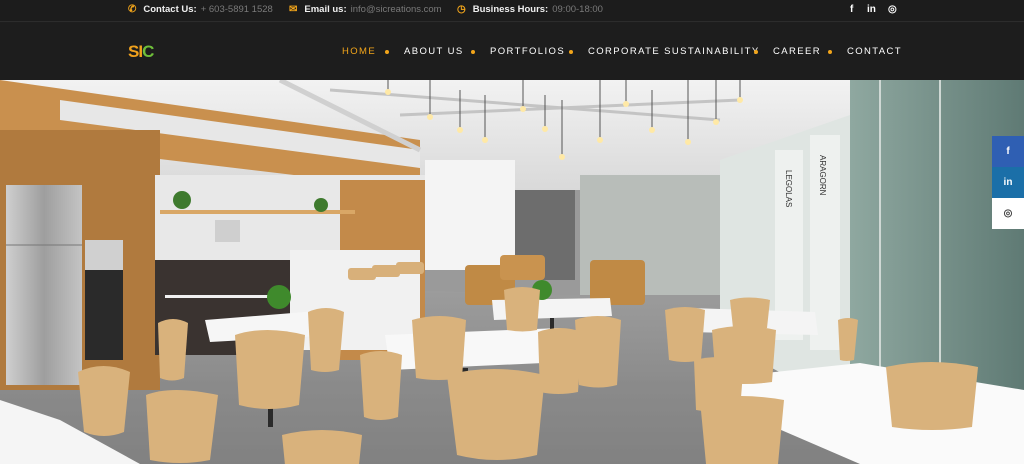  I want to click on nav-corporate-sustainability: CORPORATE SUSTAINABILITY, so click(674, 51).